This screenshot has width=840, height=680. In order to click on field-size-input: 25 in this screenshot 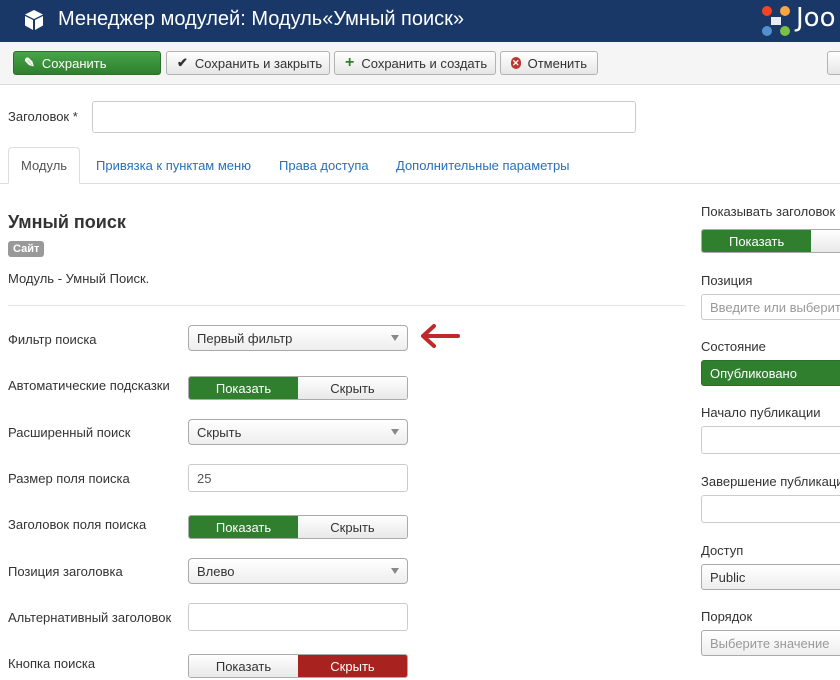, I will do `click(298, 478)`.